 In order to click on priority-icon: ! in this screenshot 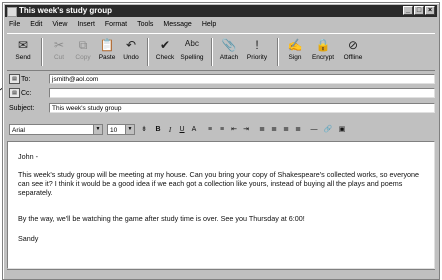, I will do `click(257, 45)`.